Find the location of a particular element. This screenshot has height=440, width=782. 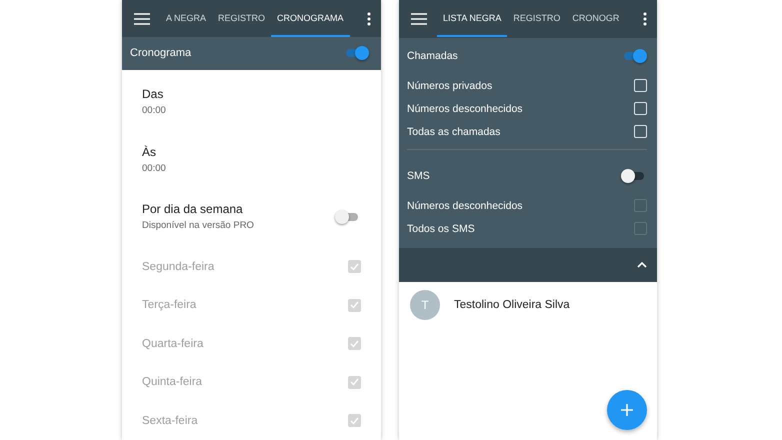

option-label: Todas as chamadas is located at coordinates (453, 132).